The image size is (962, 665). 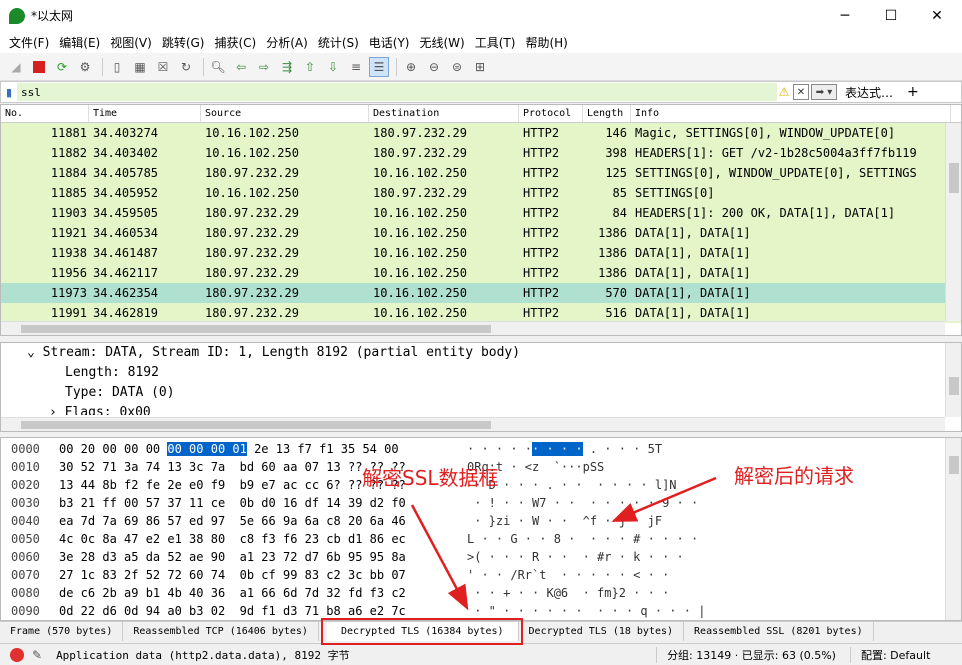 I want to click on menu-view: 视图(V), so click(x=131, y=42).